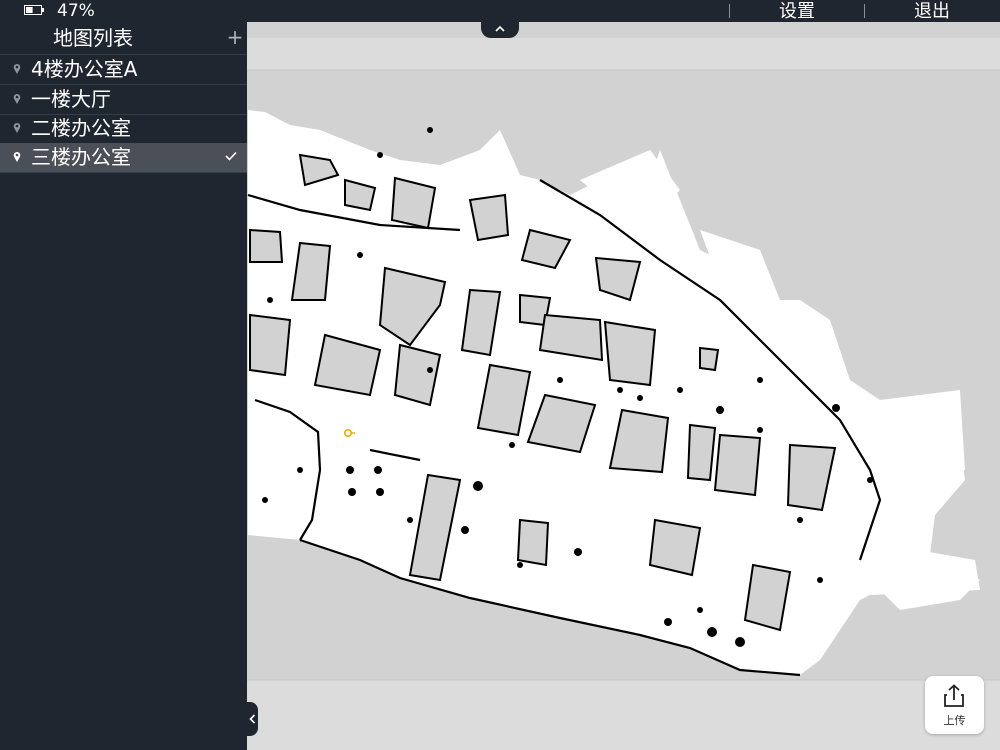  I want to click on battery-icon, so click(34, 10).